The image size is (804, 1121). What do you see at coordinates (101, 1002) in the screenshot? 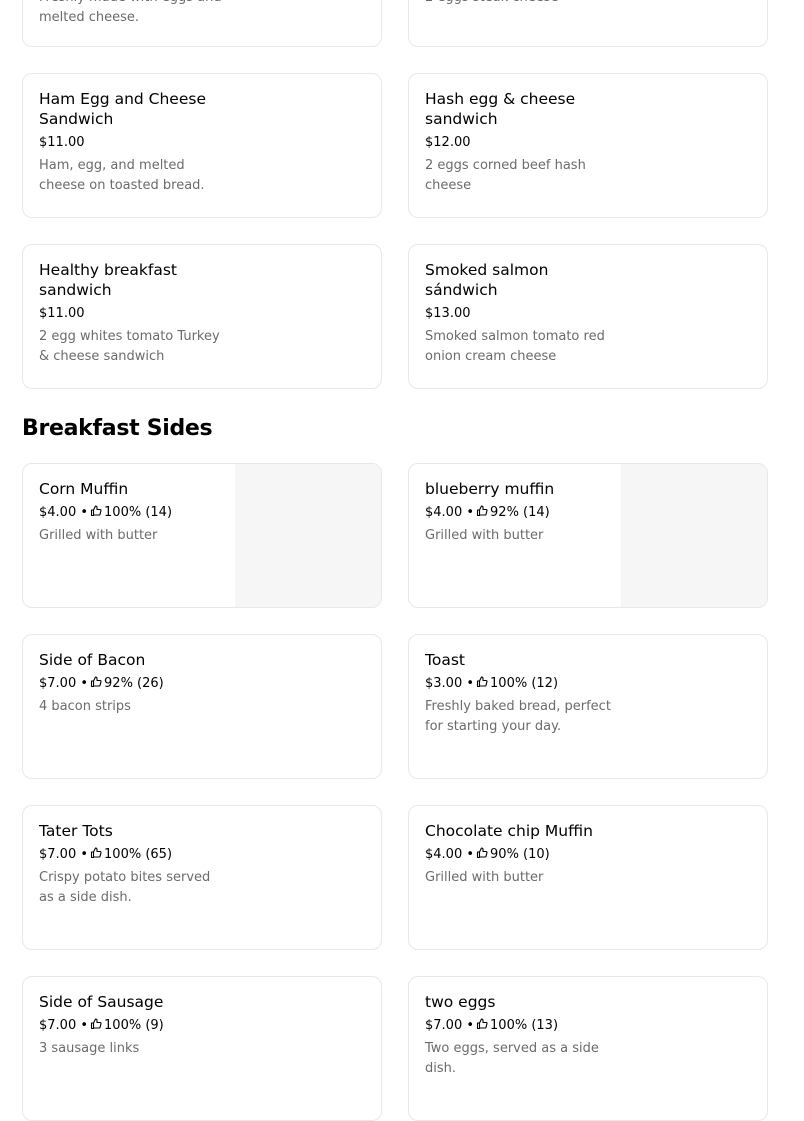
I see `item-name: Side of Sausage` at bounding box center [101, 1002].